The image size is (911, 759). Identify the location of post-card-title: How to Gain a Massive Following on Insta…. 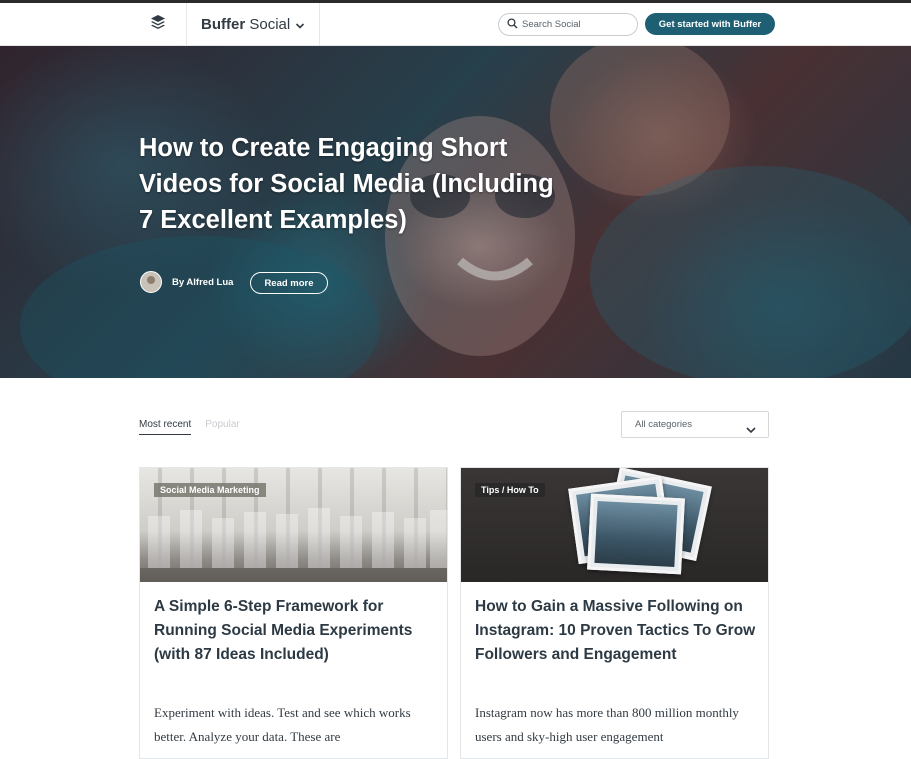
(617, 631).